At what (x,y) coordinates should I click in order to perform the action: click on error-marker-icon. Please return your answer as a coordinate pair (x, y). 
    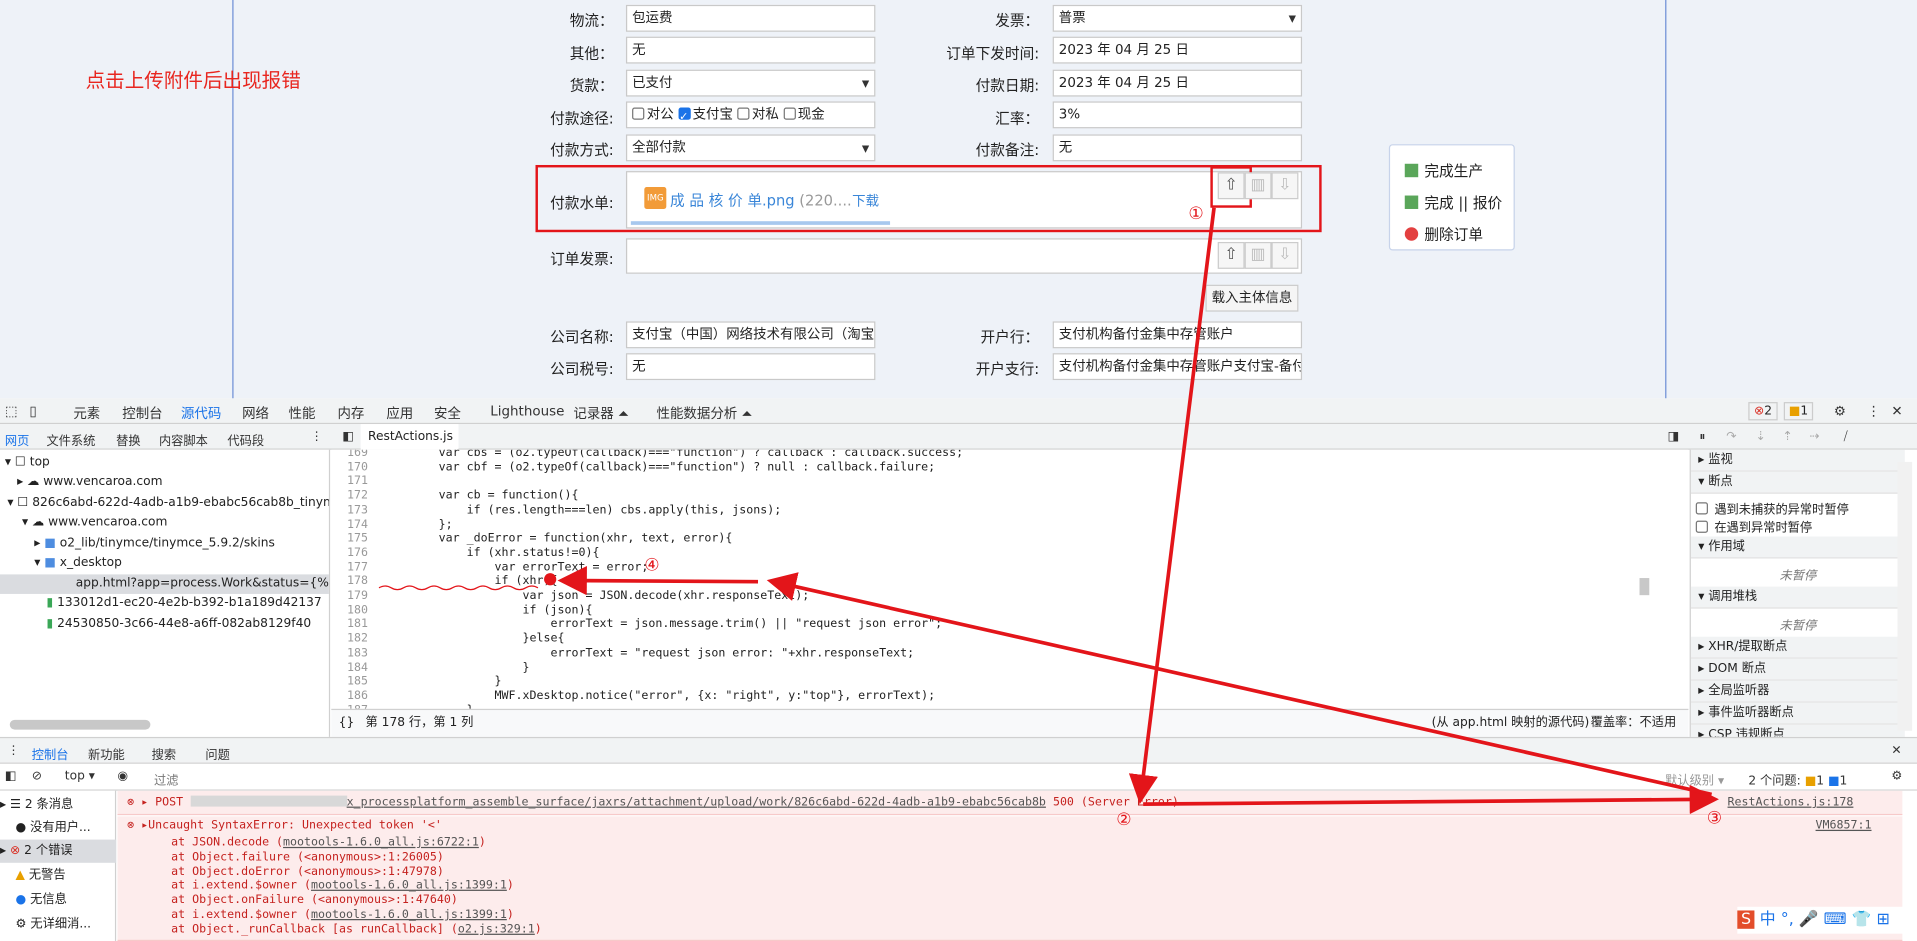
    Looking at the image, I should click on (550, 579).